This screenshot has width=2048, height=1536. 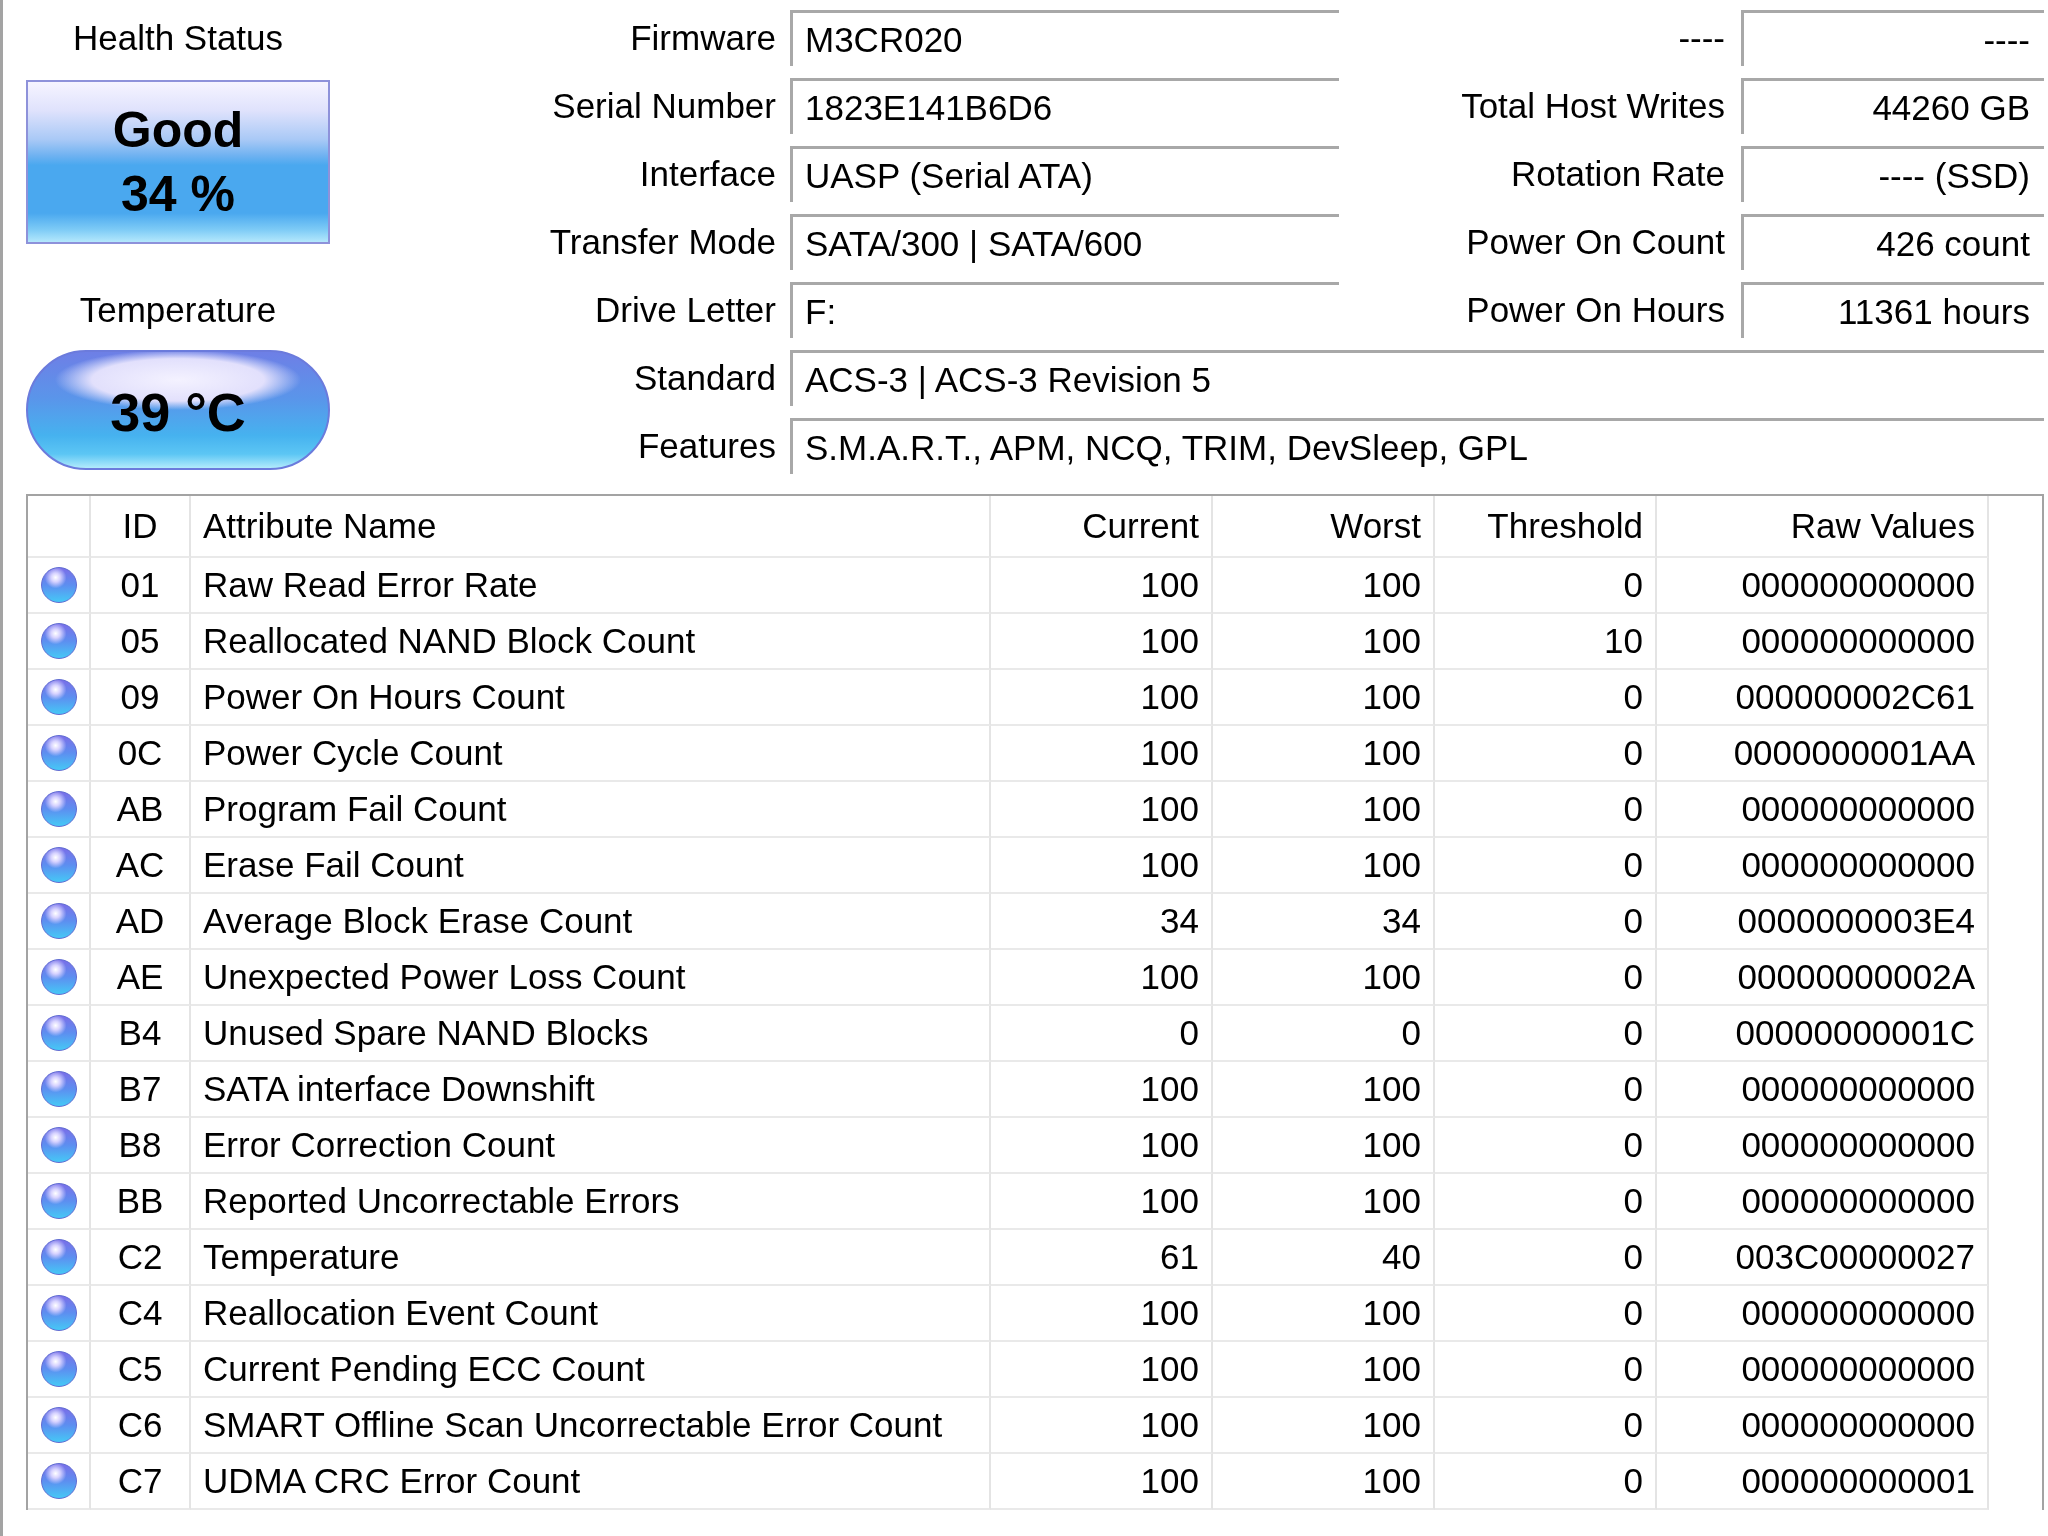 What do you see at coordinates (141, 978) in the screenshot?
I see `table-cell: AE` at bounding box center [141, 978].